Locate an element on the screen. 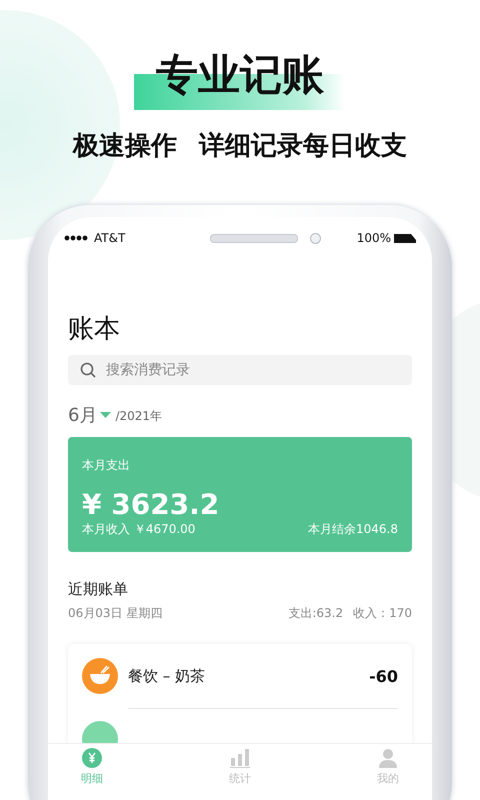  bowl-icon is located at coordinates (100, 676).